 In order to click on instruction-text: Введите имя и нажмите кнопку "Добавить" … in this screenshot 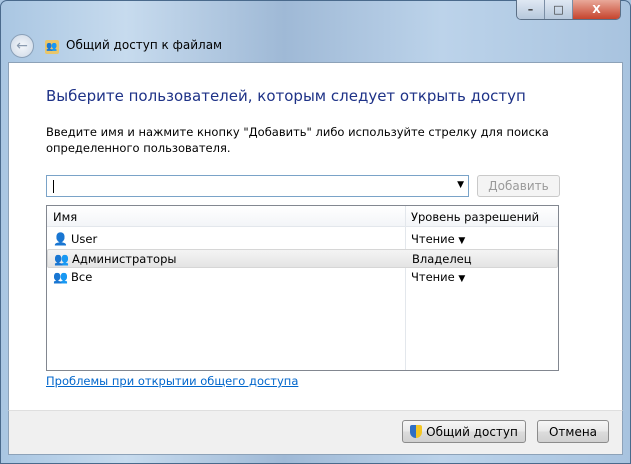, I will do `click(297, 140)`.